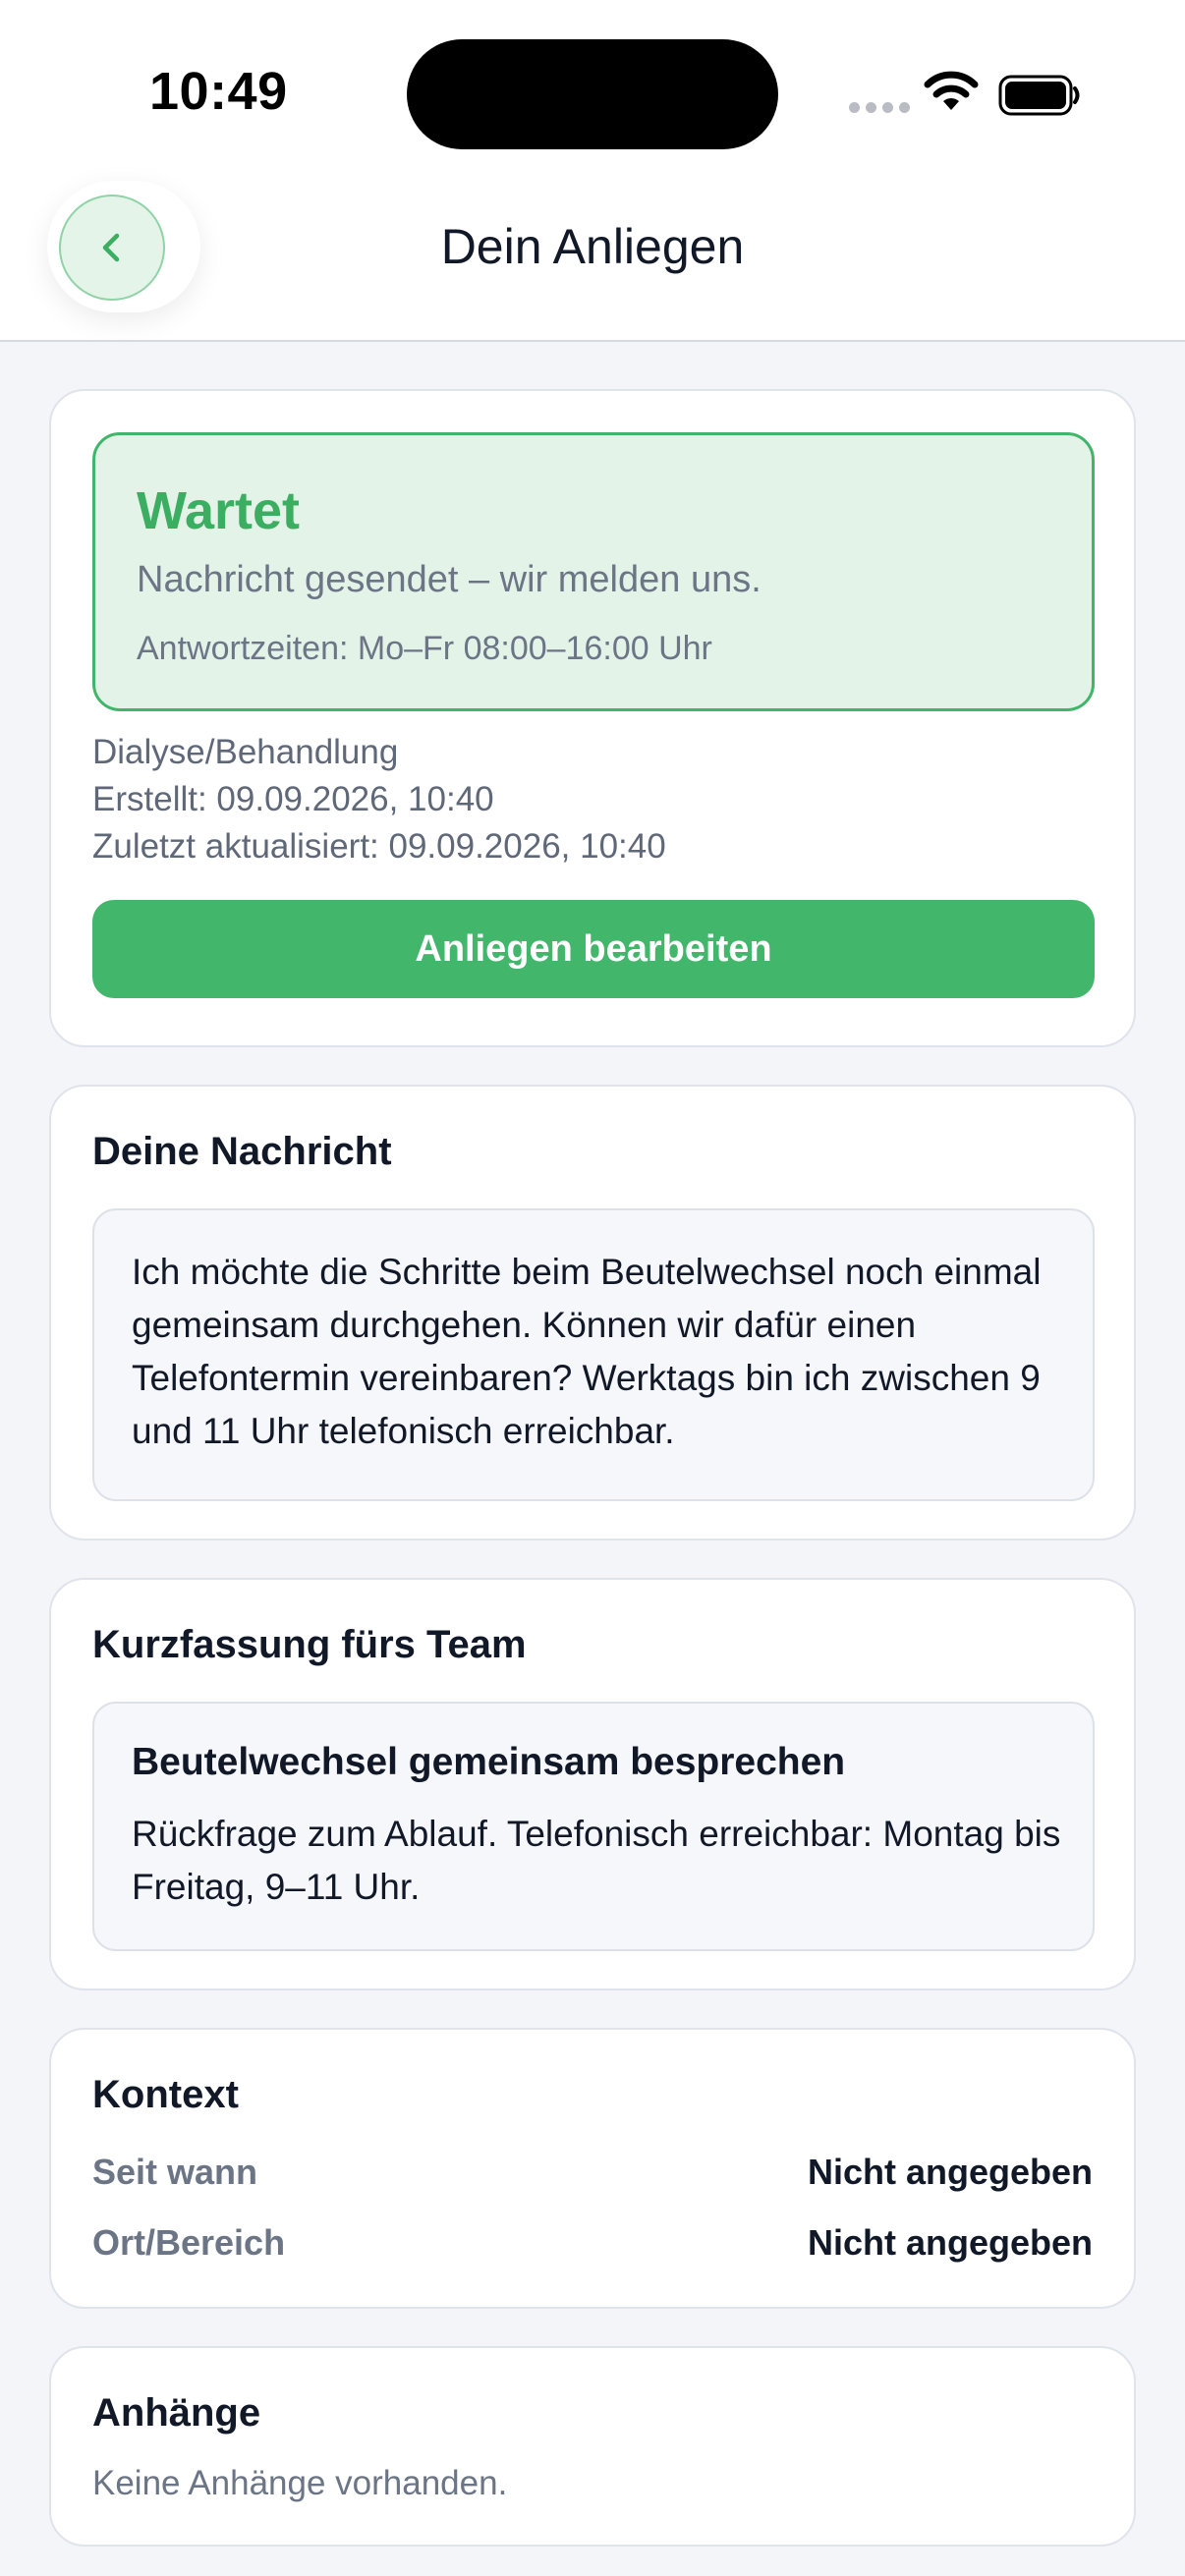  Describe the element at coordinates (379, 846) in the screenshot. I see `updated-date: Zuletzt aktualisiert: 09.09.2026, 10:40` at that location.